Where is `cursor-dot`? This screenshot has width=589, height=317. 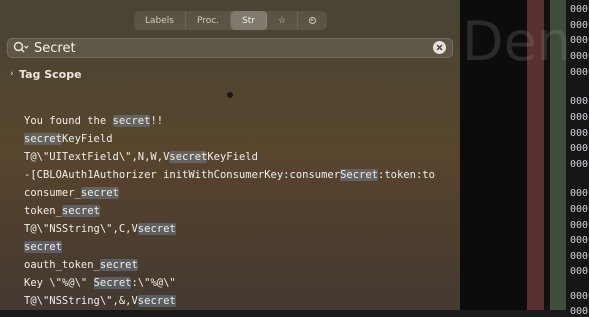 cursor-dot is located at coordinates (230, 95).